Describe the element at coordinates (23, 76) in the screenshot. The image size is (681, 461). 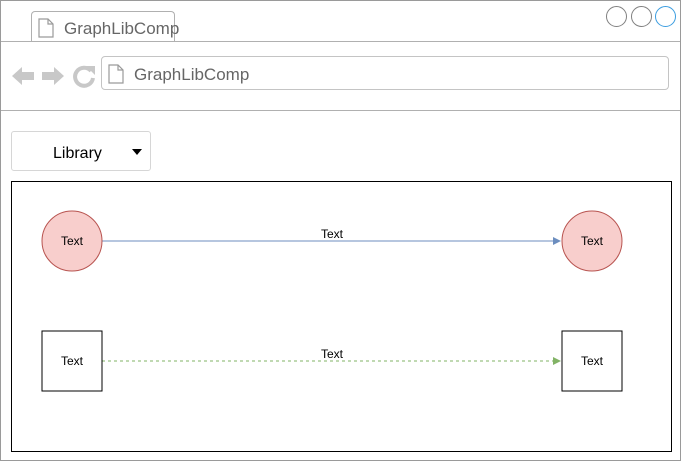
I see `arrow-left-icon` at that location.